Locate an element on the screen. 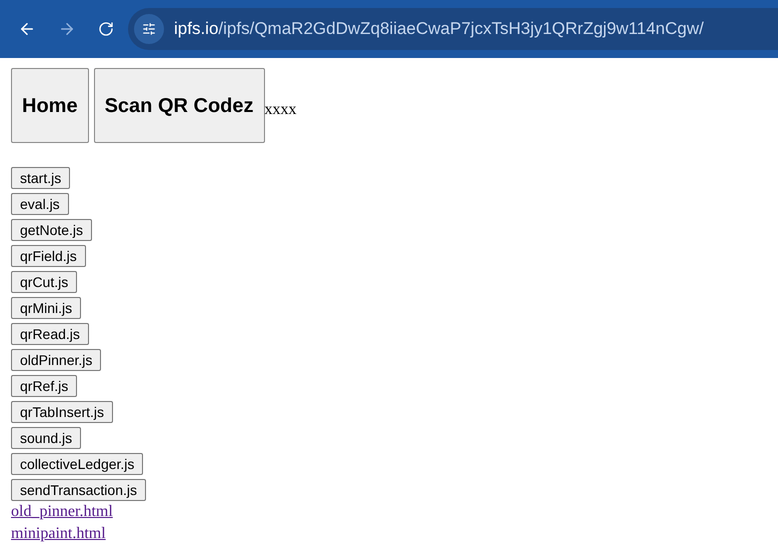  placeholder-text: xxxx is located at coordinates (280, 110).